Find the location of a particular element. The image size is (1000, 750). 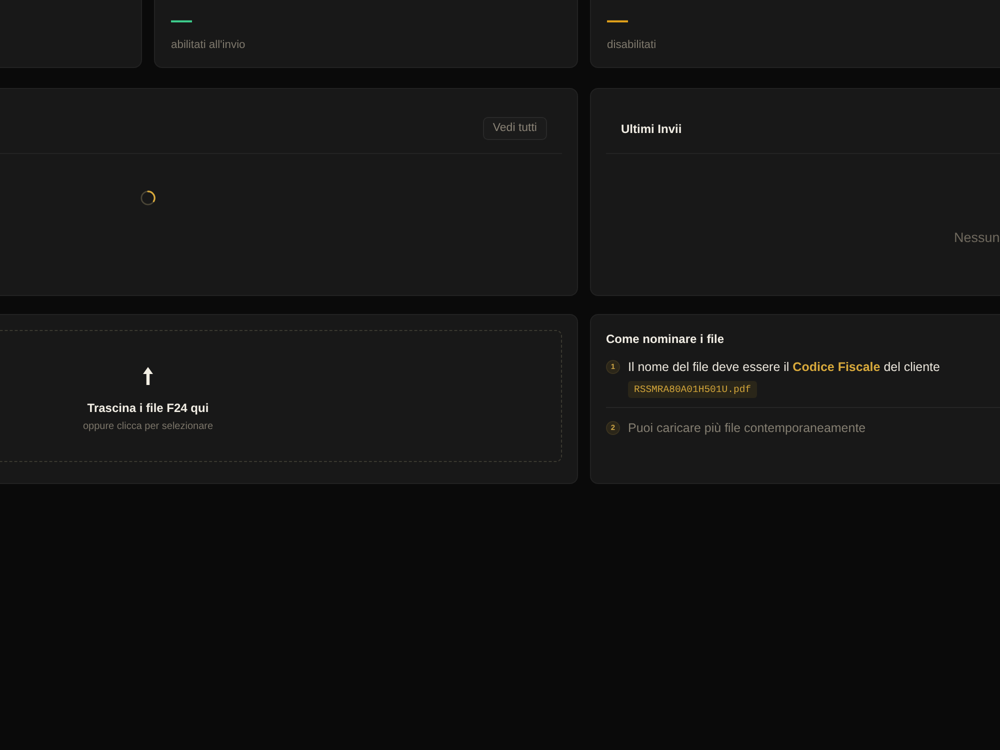

step-text: Il nome del file deve essere il Codice Fiscale del cliente is located at coordinates (784, 367).